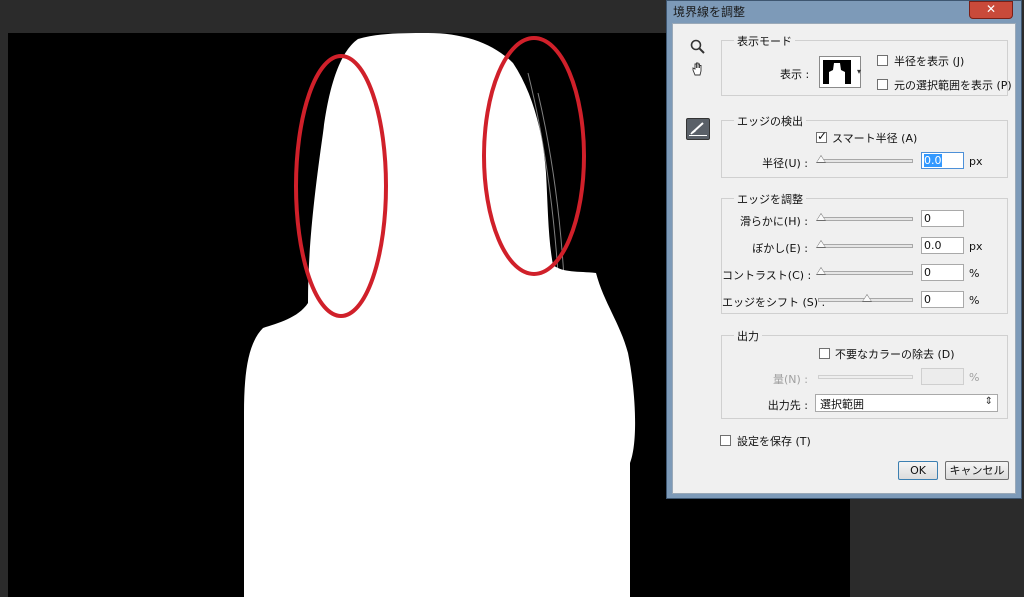  I want to click on radius-input: 0.0, so click(942, 160).